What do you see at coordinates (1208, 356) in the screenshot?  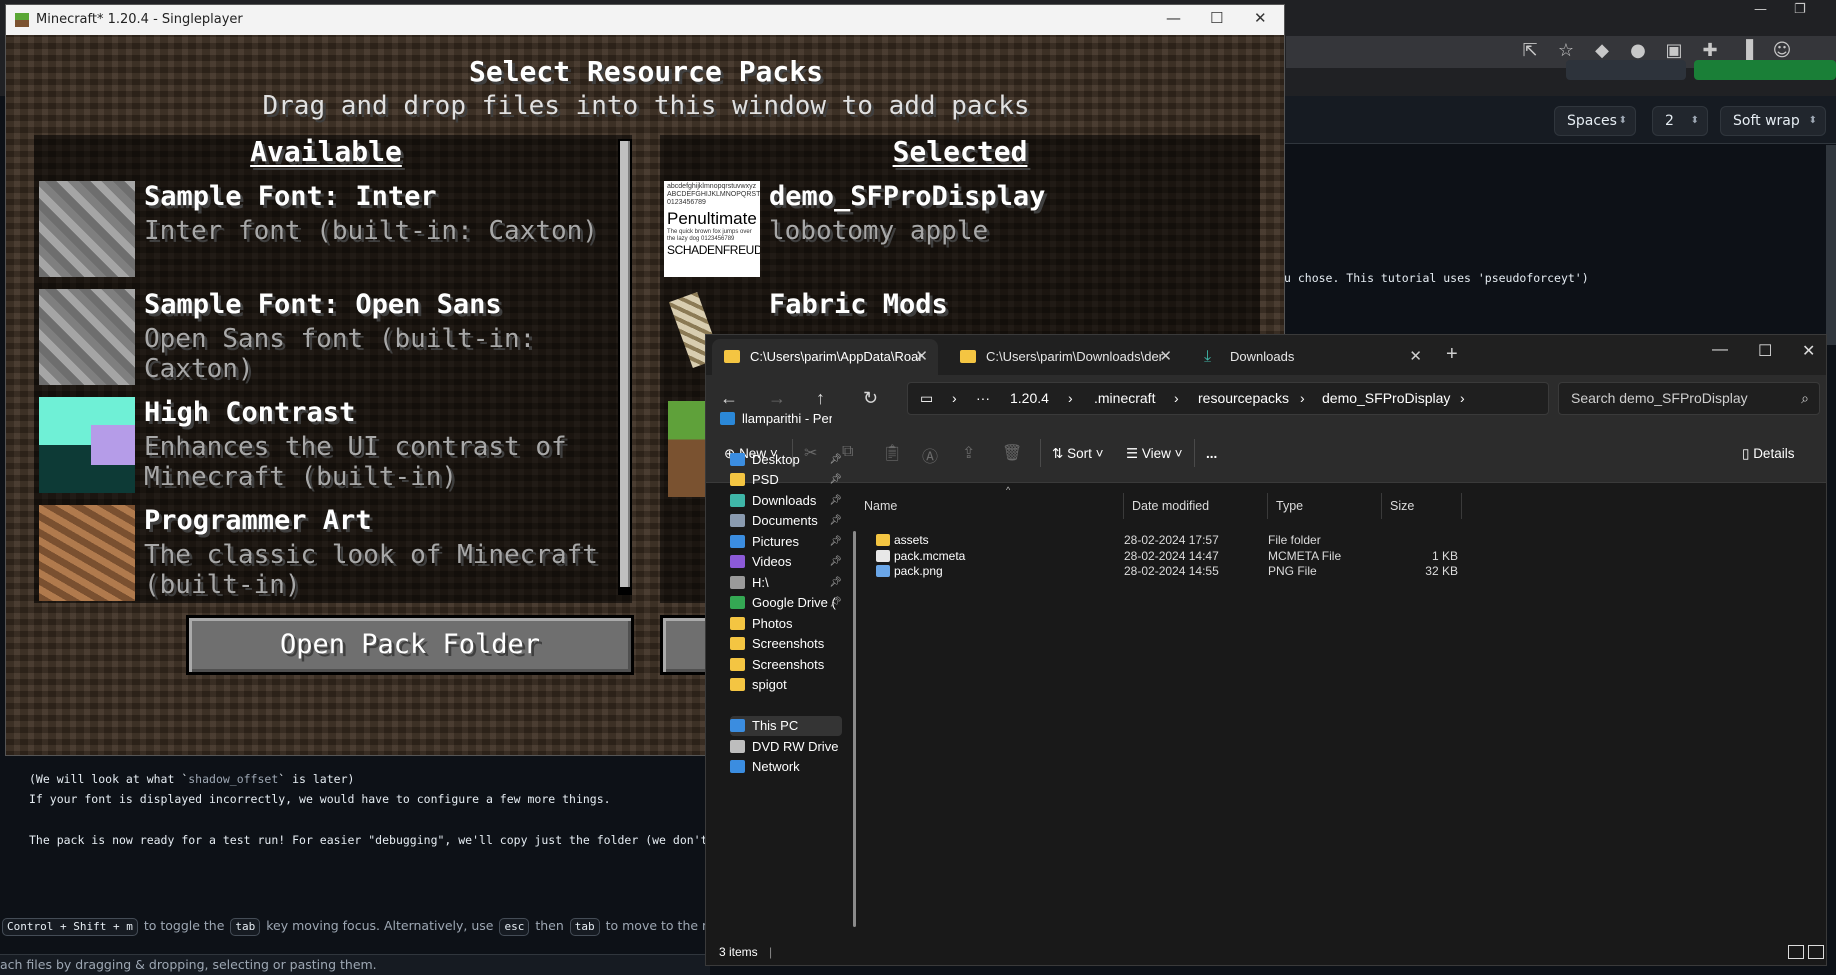 I see `download-icon: ⤓` at bounding box center [1208, 356].